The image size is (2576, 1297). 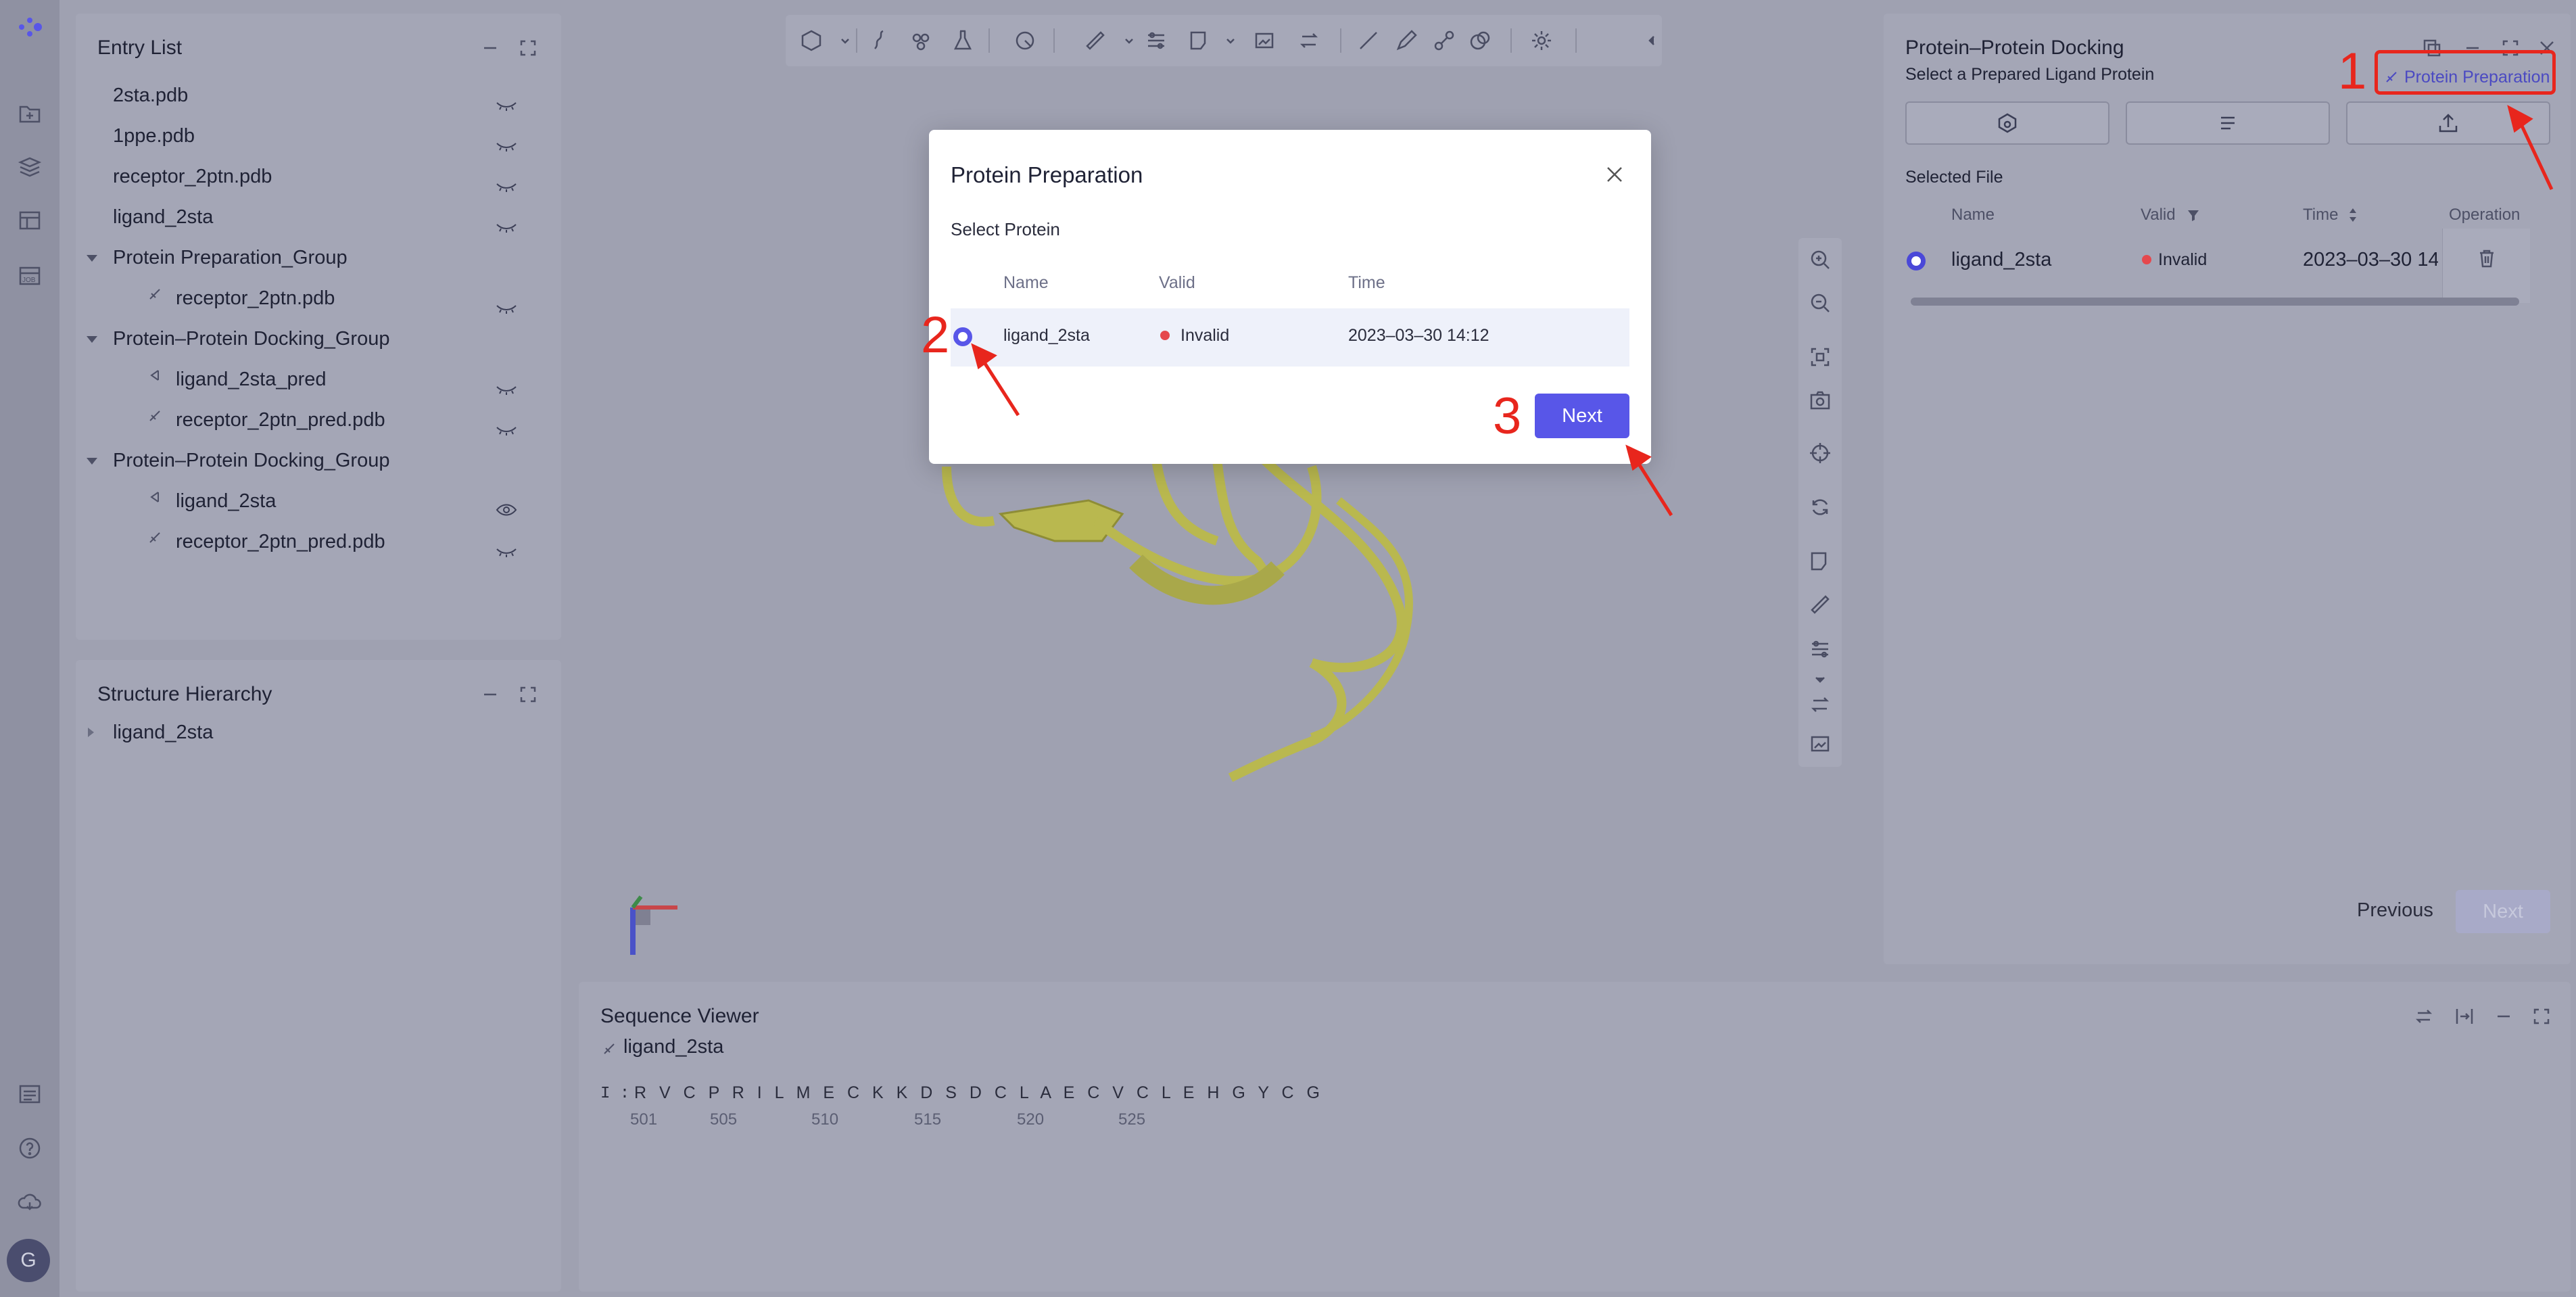 I want to click on fit-view-icon, so click(x=1820, y=357).